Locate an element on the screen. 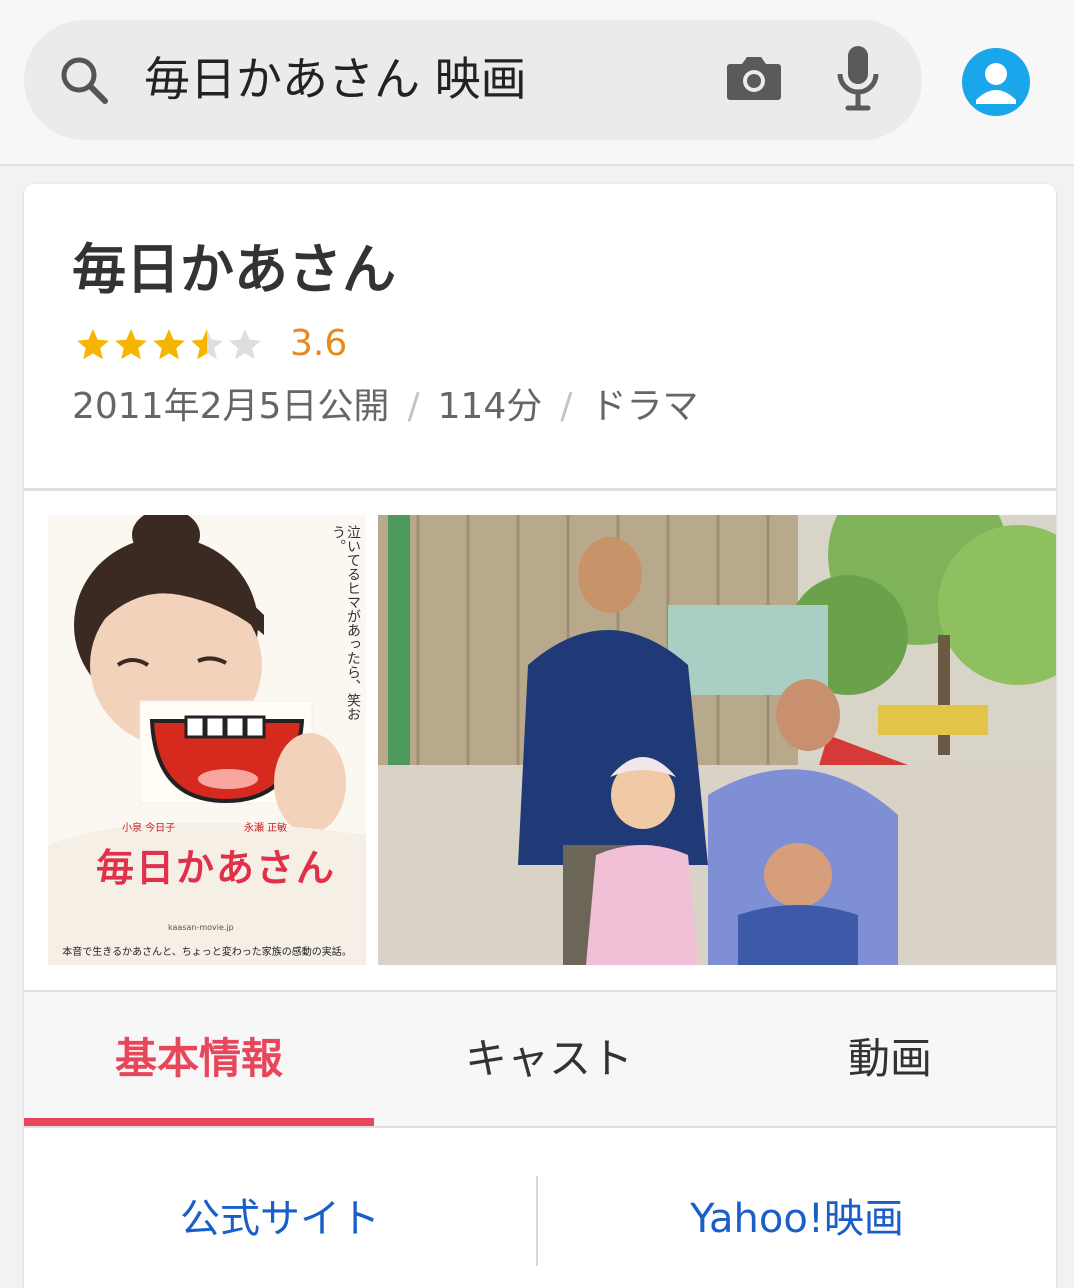 The image size is (1074, 1288). poster-cast-left: 小泉 今日子 is located at coordinates (149, 828).